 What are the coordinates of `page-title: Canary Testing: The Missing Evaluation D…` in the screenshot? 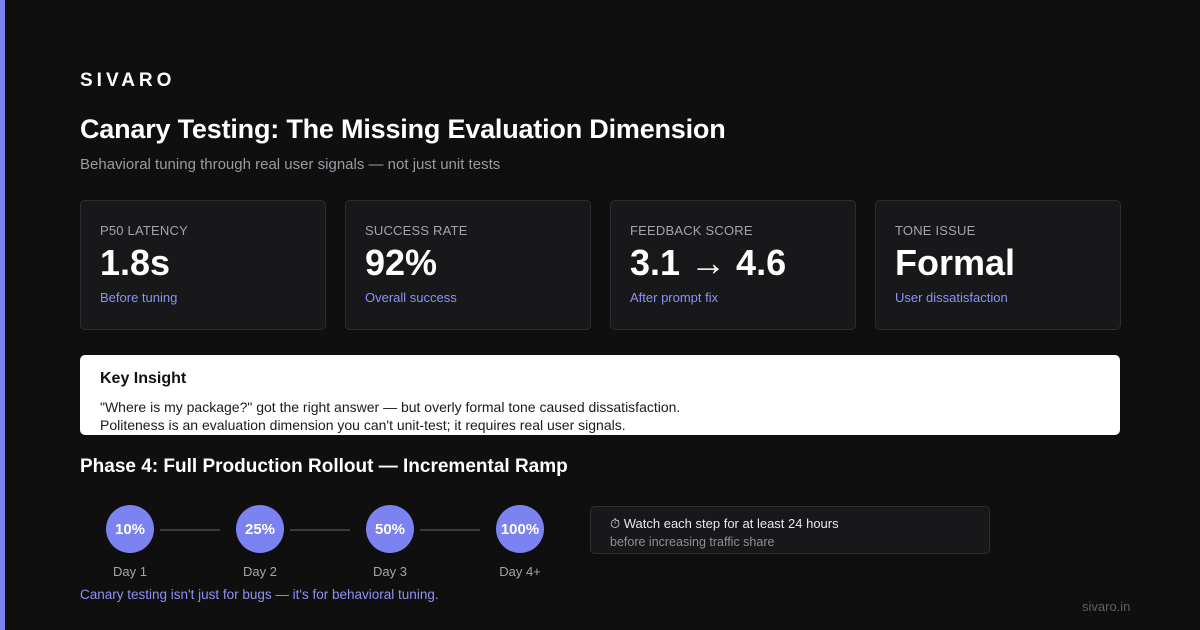 It's located at (403, 129).